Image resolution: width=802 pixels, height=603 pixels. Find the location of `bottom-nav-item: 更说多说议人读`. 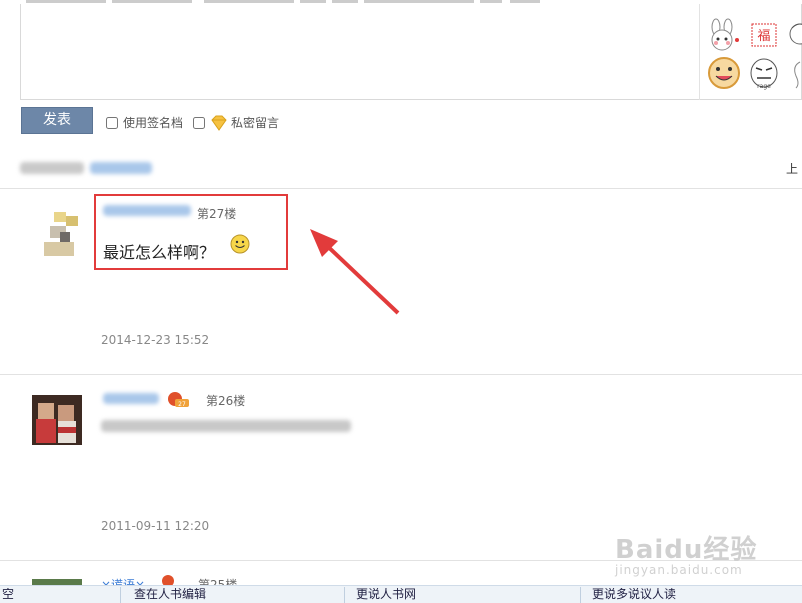

bottom-nav-item: 更说多说议人读 is located at coordinates (647, 594).